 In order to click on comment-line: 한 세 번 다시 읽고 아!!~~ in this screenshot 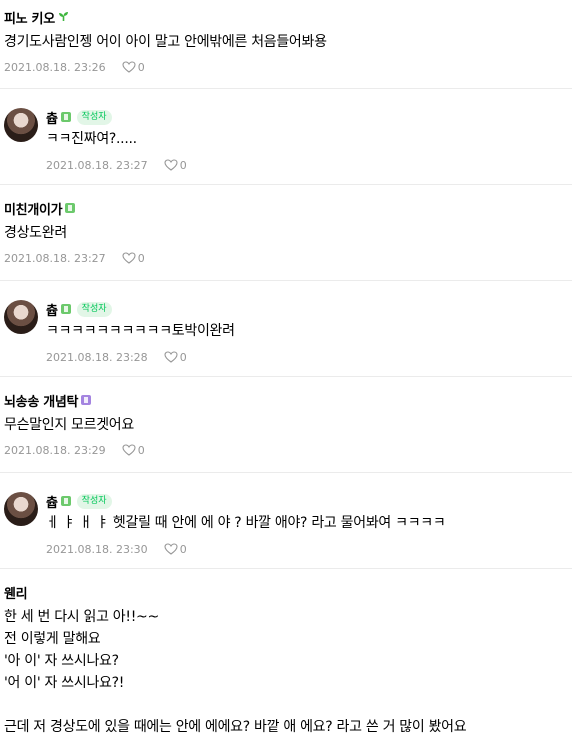, I will do `click(81, 617)`.